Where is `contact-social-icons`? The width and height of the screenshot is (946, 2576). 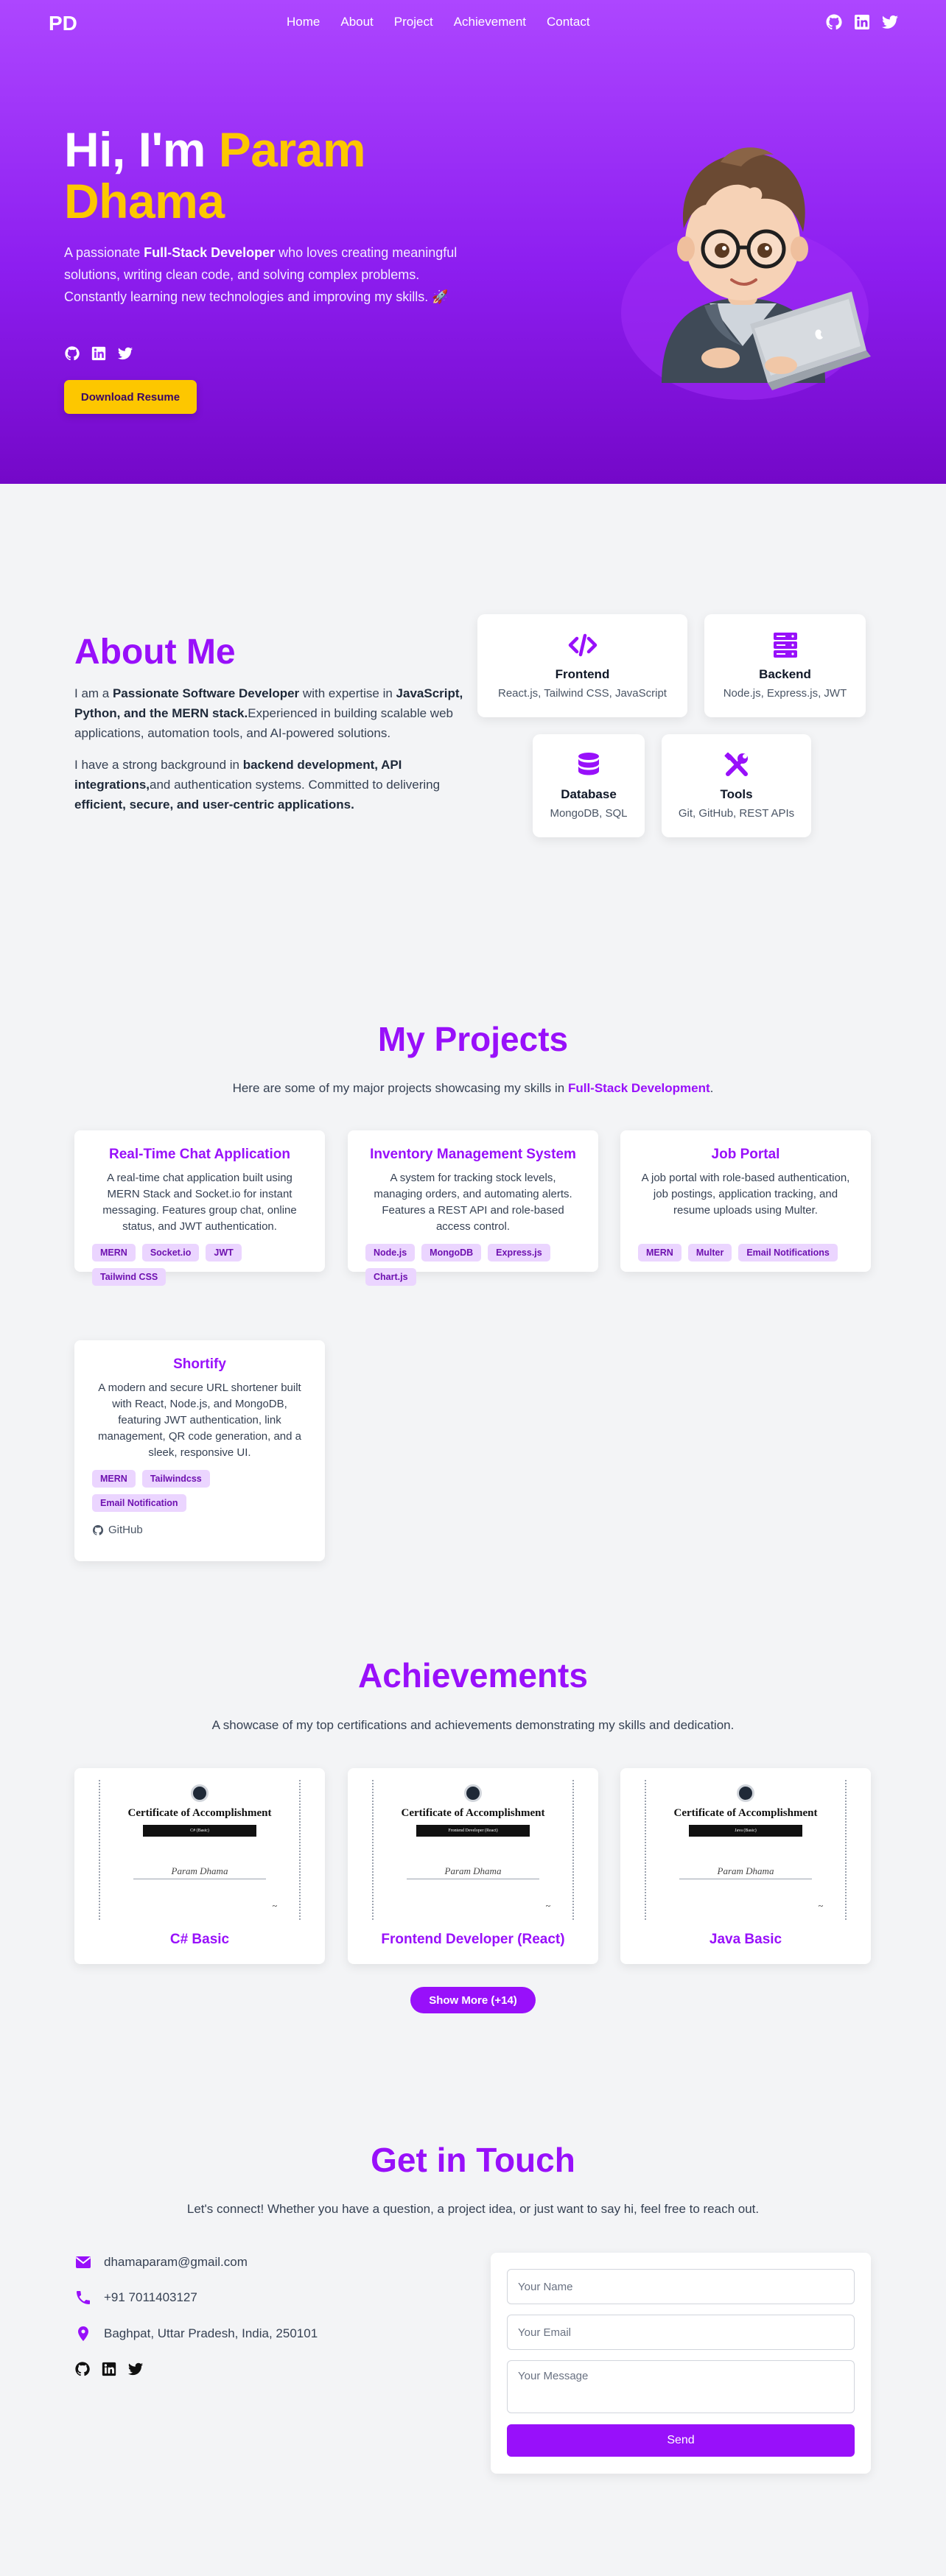
contact-social-icons is located at coordinates (109, 2369).